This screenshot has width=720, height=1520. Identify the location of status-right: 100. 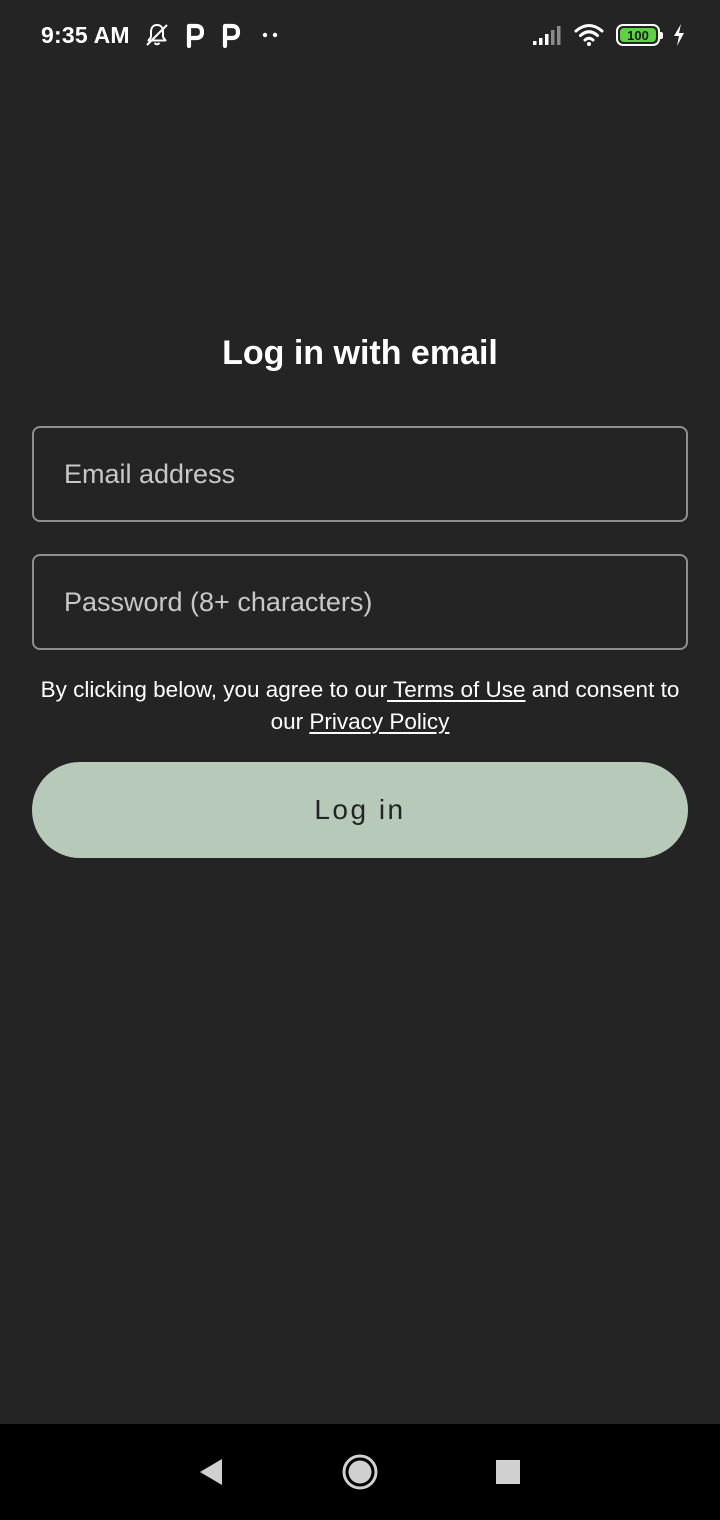
(609, 35).